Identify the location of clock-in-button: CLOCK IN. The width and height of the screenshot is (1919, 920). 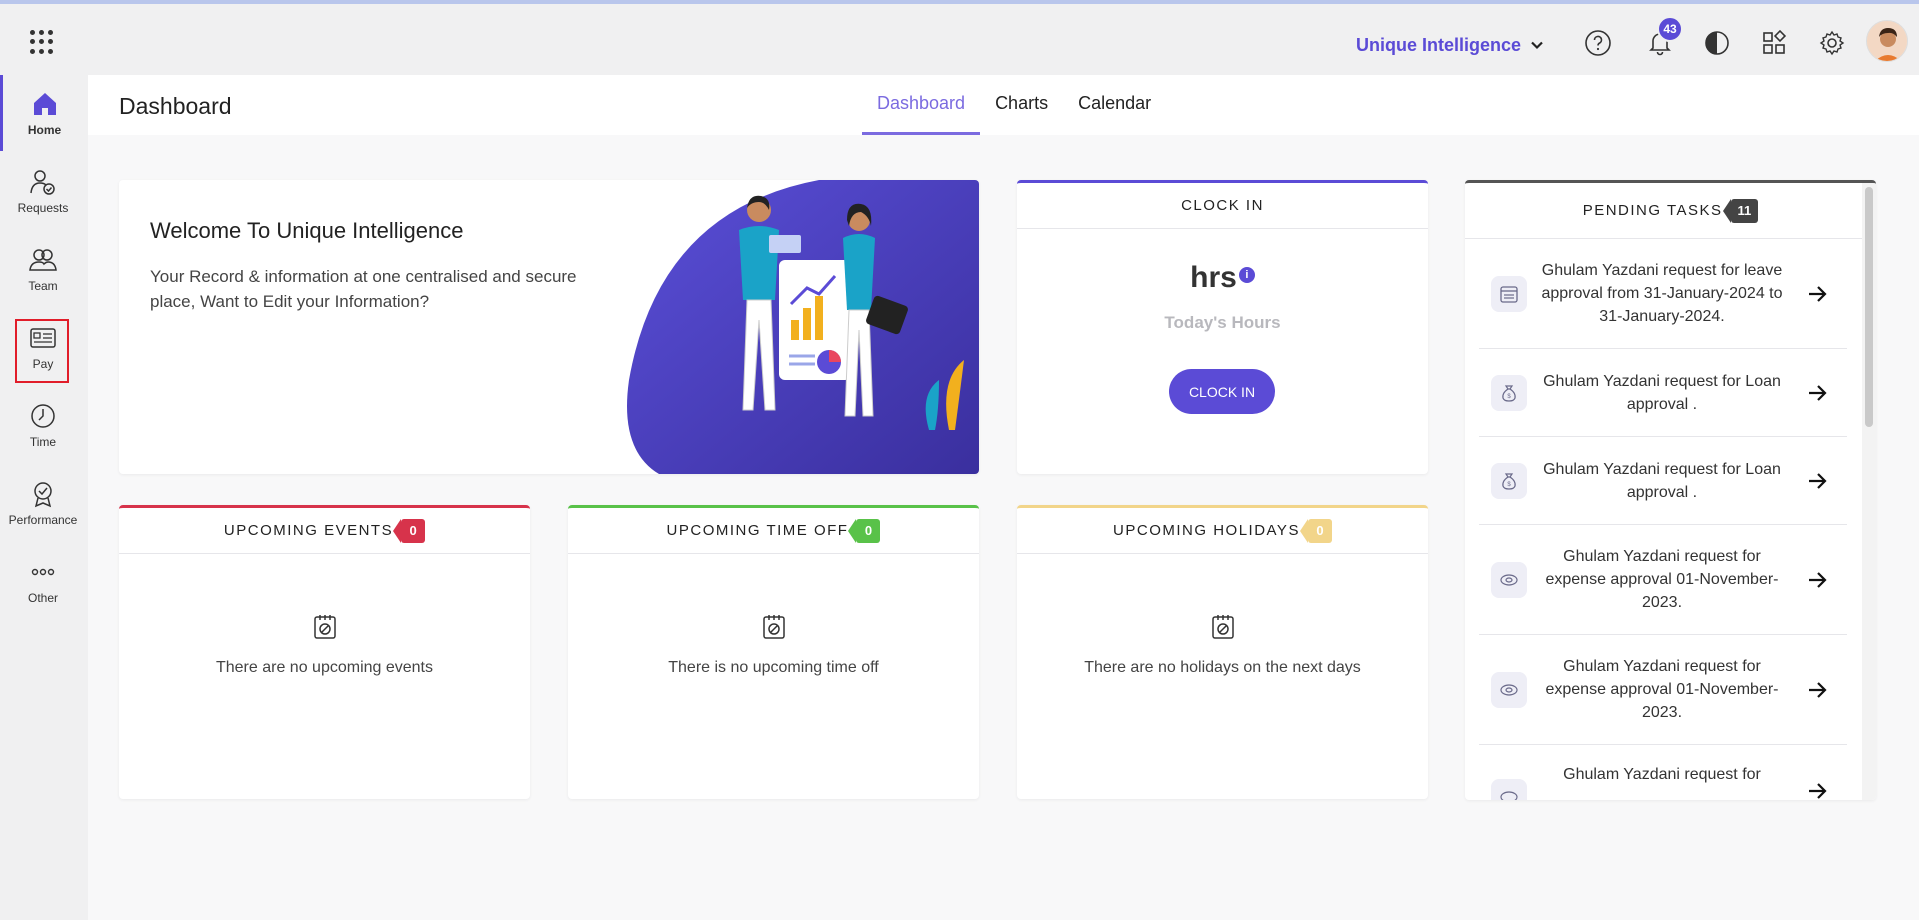
(1222, 391).